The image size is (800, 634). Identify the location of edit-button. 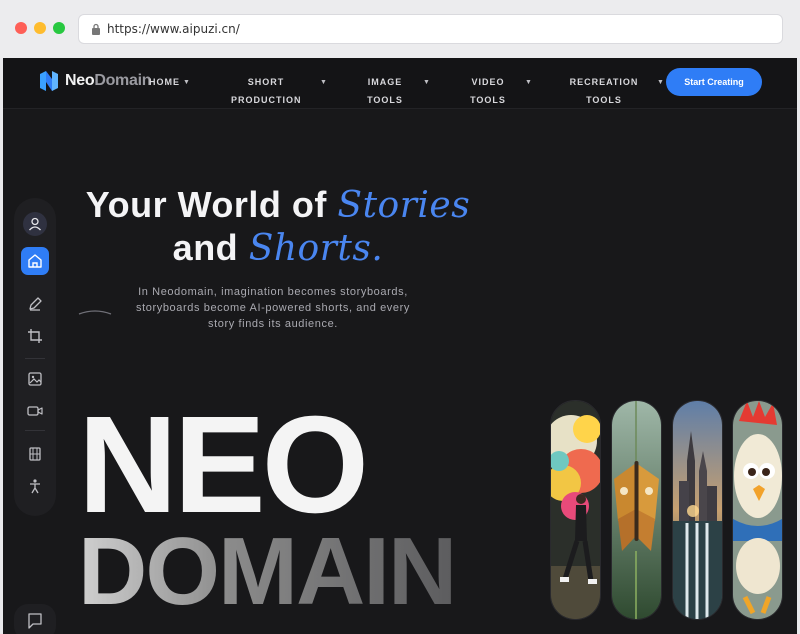
(35, 304).